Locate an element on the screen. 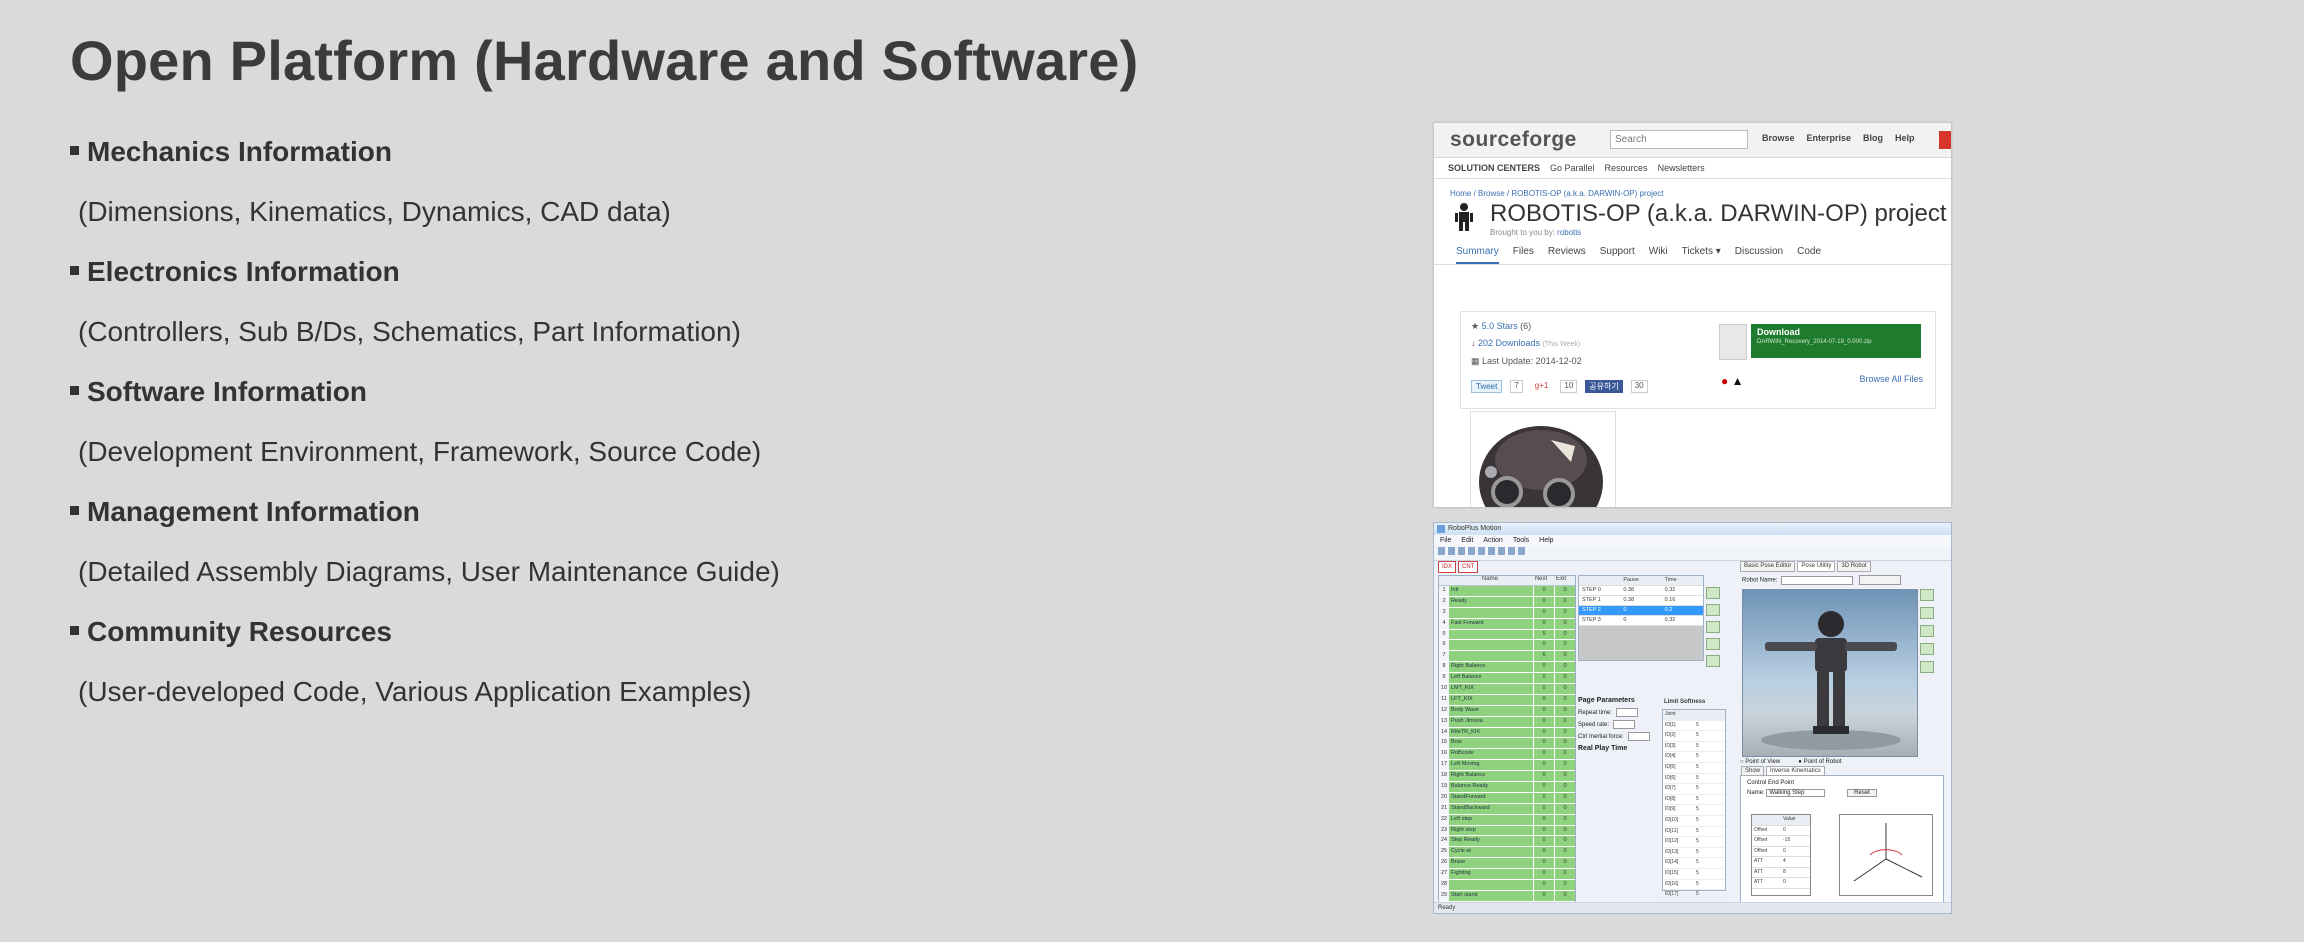 This screenshot has width=2304, height=942. name-select: Walking Step is located at coordinates (1796, 793).